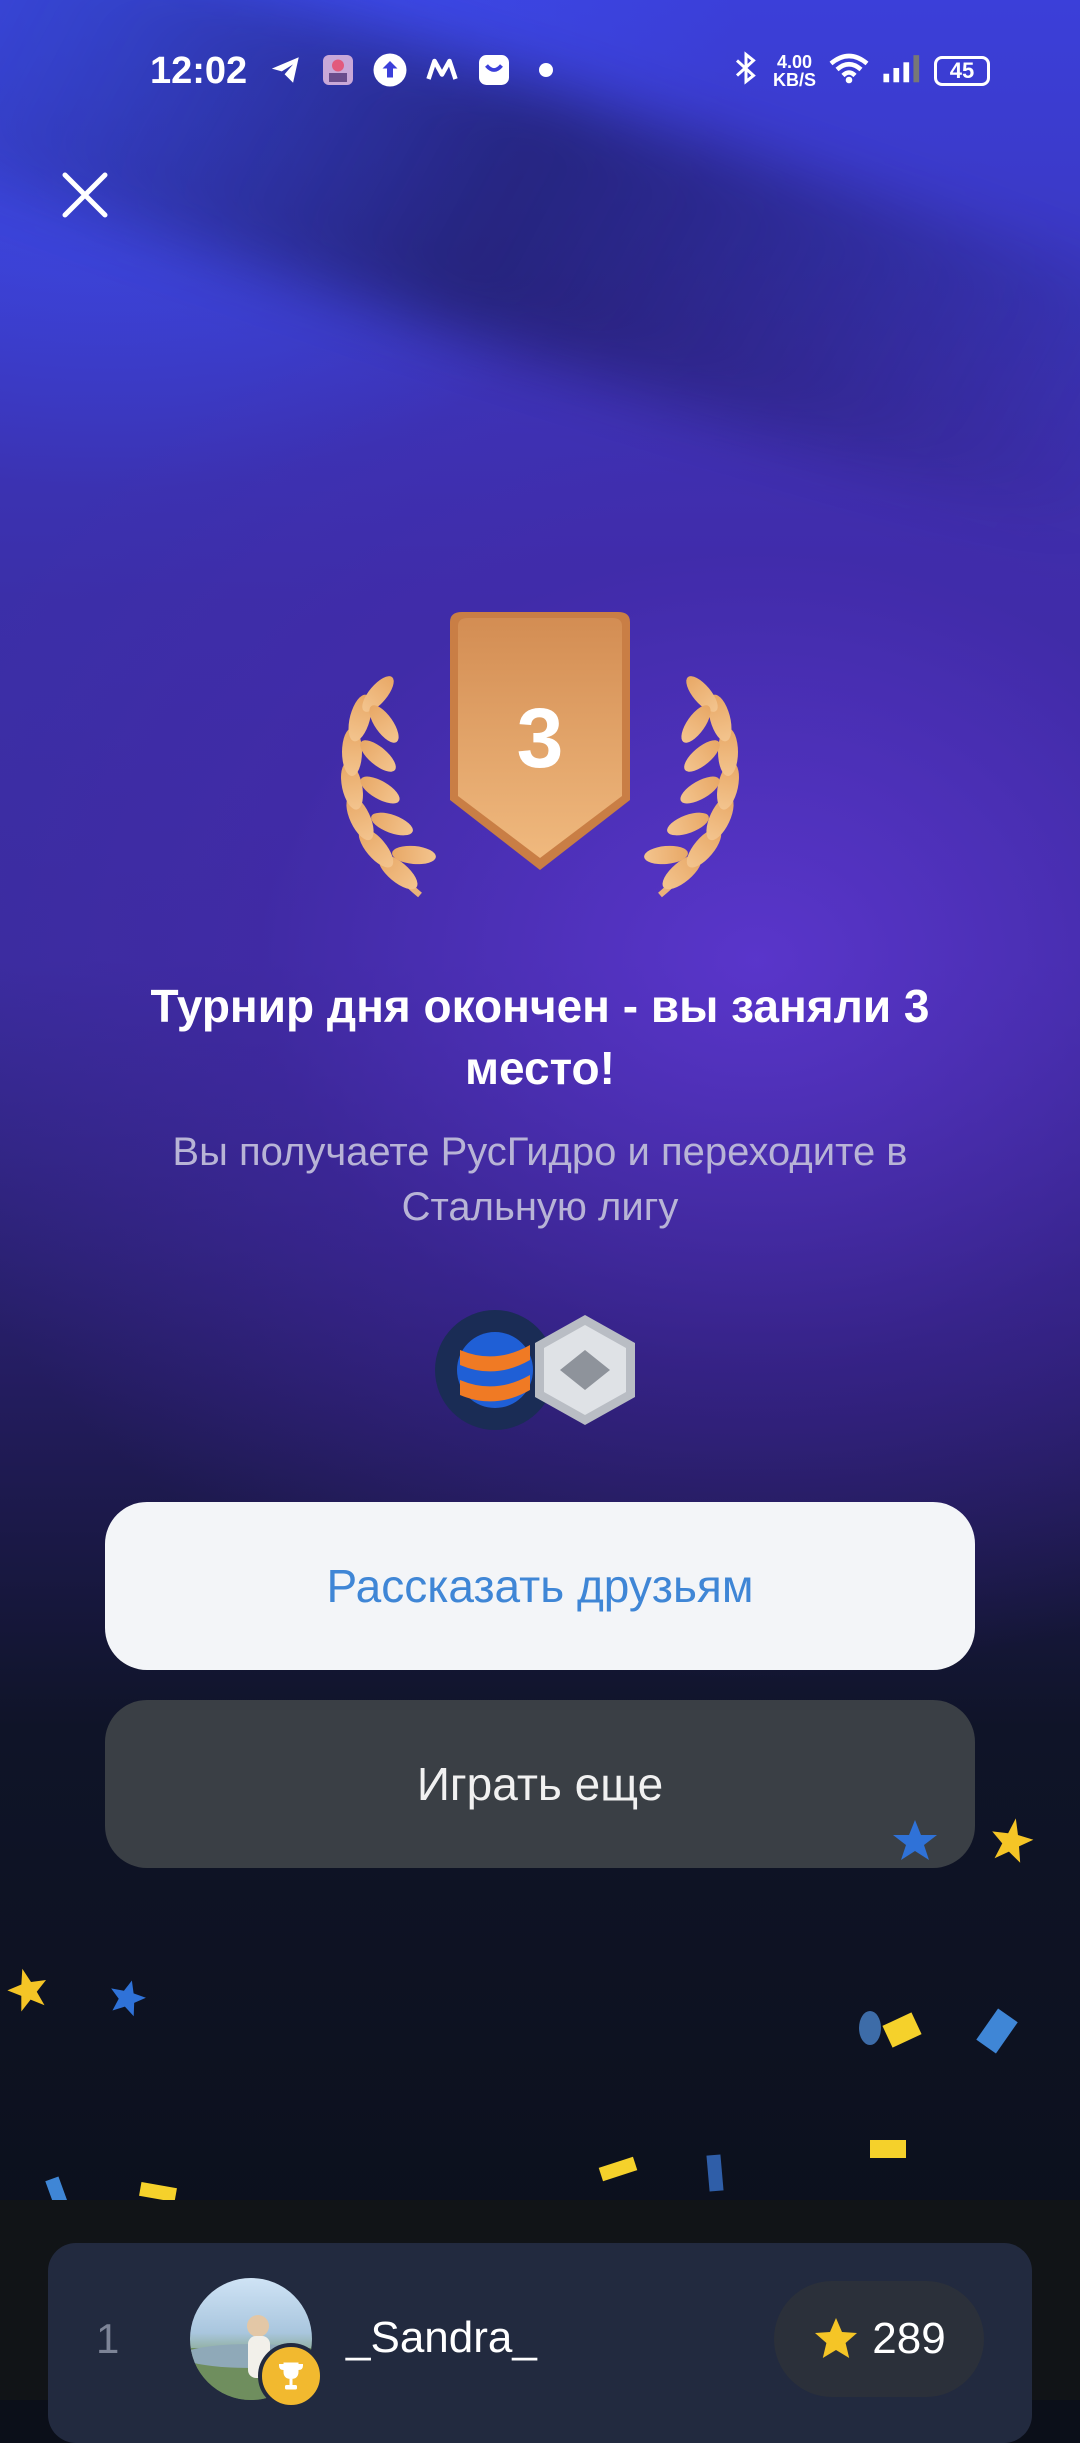 This screenshot has width=1080, height=2443. What do you see at coordinates (291, 2376) in the screenshot?
I see `trophy-icon` at bounding box center [291, 2376].